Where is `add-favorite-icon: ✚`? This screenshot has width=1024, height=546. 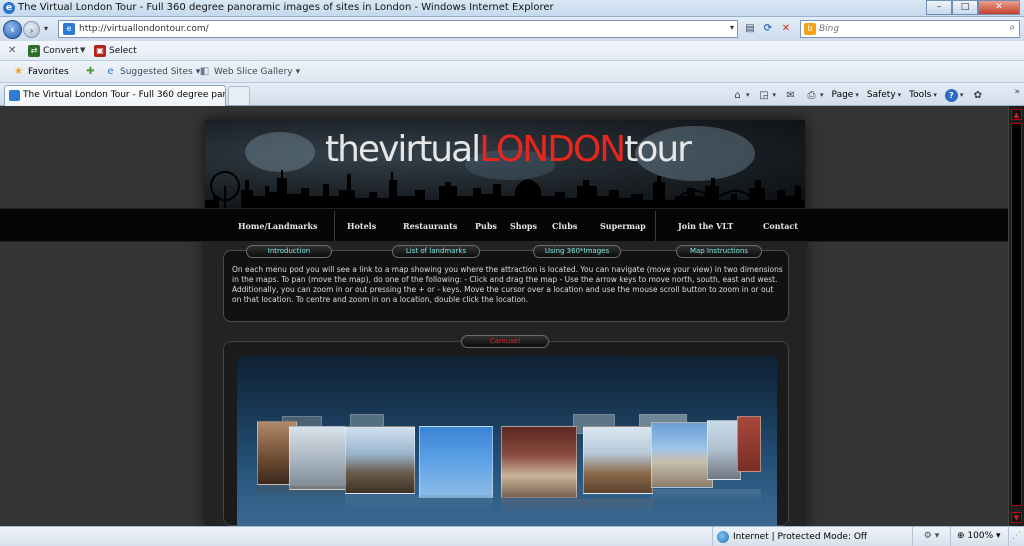
add-favorite-icon: ✚ is located at coordinates (90, 71).